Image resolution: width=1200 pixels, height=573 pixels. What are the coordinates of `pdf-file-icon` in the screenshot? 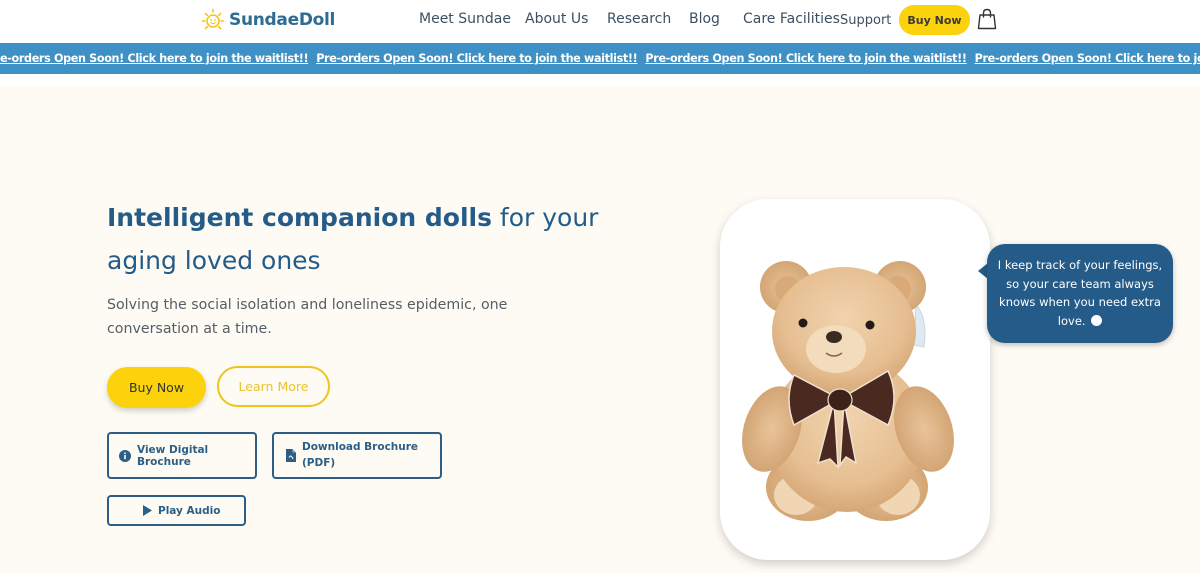 It's located at (291, 455).